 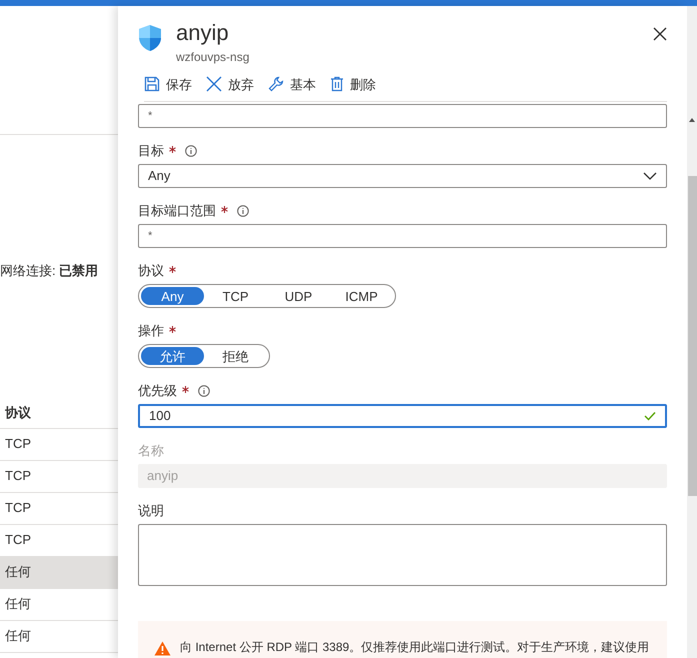 I want to click on panel-title: anyip, so click(x=203, y=33).